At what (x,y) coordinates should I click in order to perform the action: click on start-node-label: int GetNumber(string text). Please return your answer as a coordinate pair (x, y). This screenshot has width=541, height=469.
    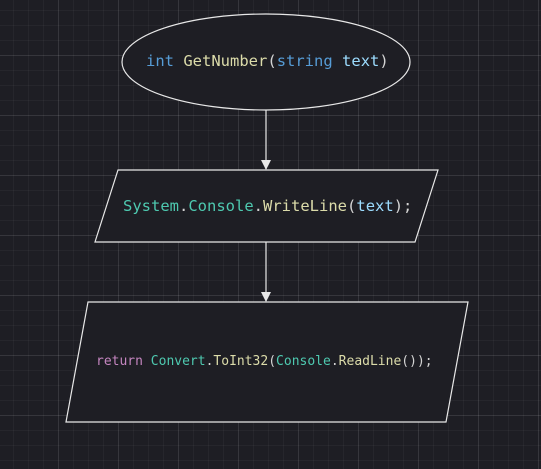
    Looking at the image, I should click on (267, 61).